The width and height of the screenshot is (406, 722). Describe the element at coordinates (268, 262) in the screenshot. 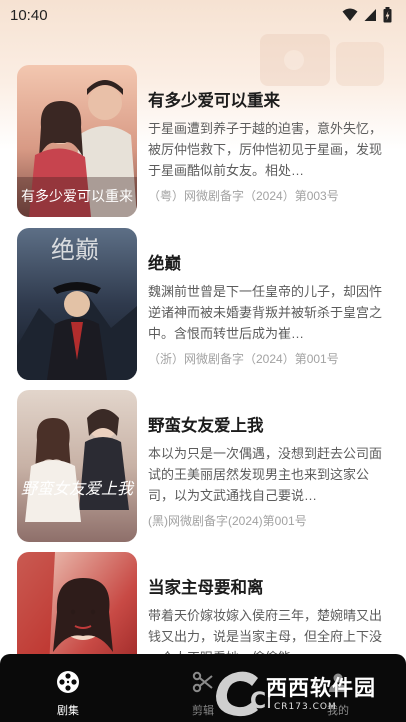

I see `drama-title: 绝巅` at that location.